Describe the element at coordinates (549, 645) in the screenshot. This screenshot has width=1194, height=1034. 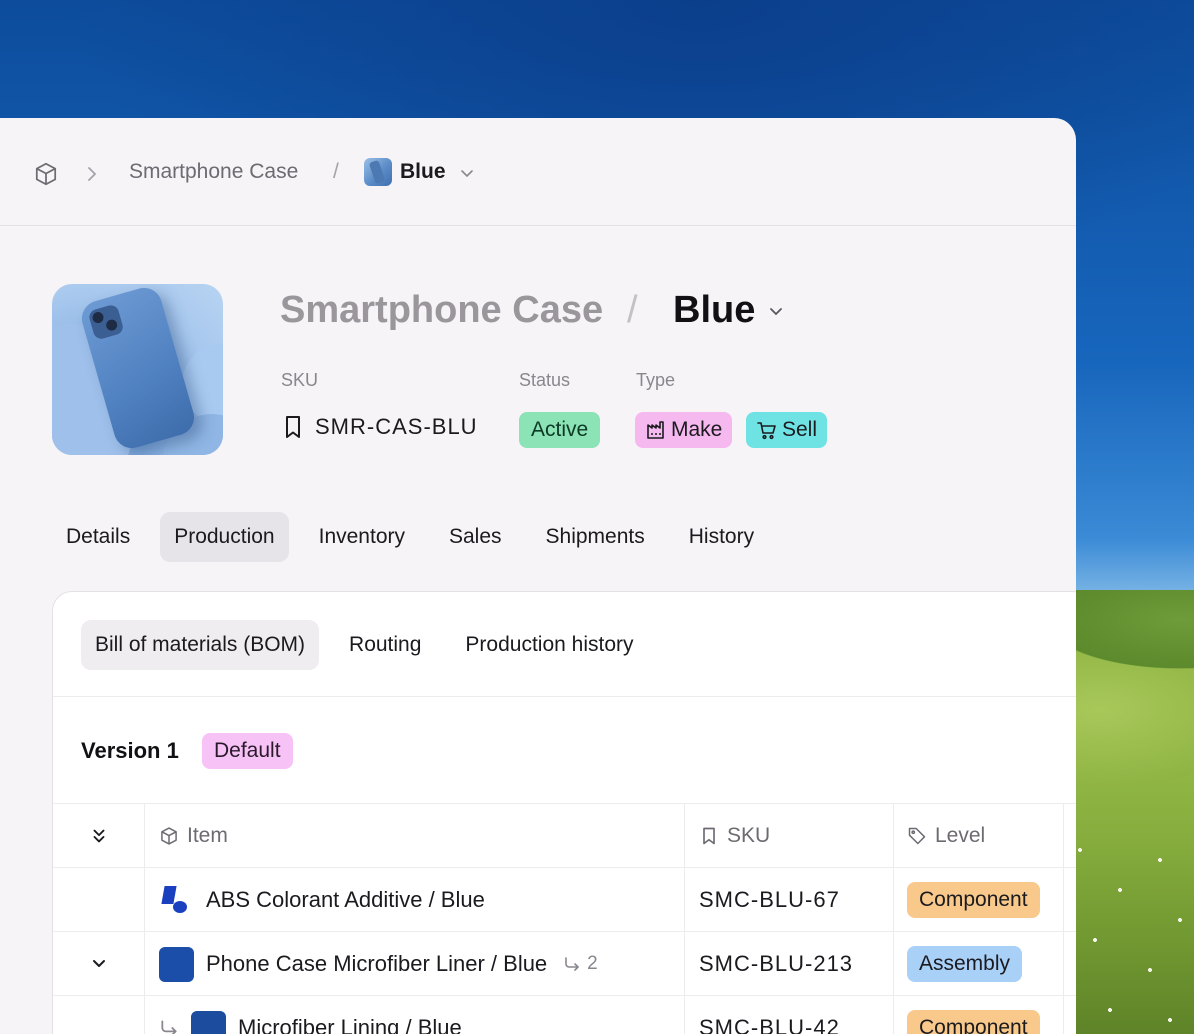
I see `subtab-production-history: Production history` at that location.